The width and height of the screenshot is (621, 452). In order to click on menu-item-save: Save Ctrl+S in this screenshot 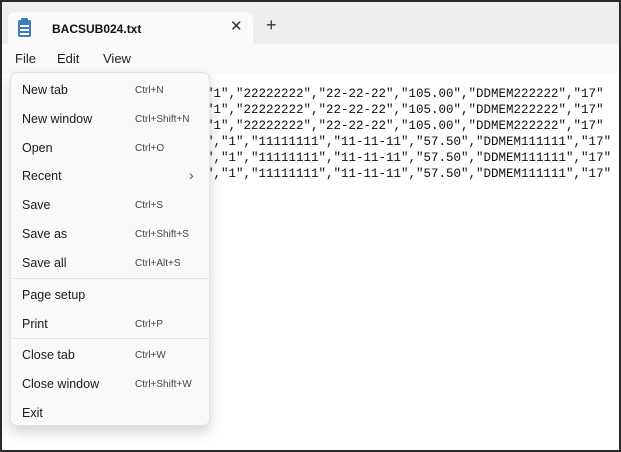, I will do `click(111, 205)`.